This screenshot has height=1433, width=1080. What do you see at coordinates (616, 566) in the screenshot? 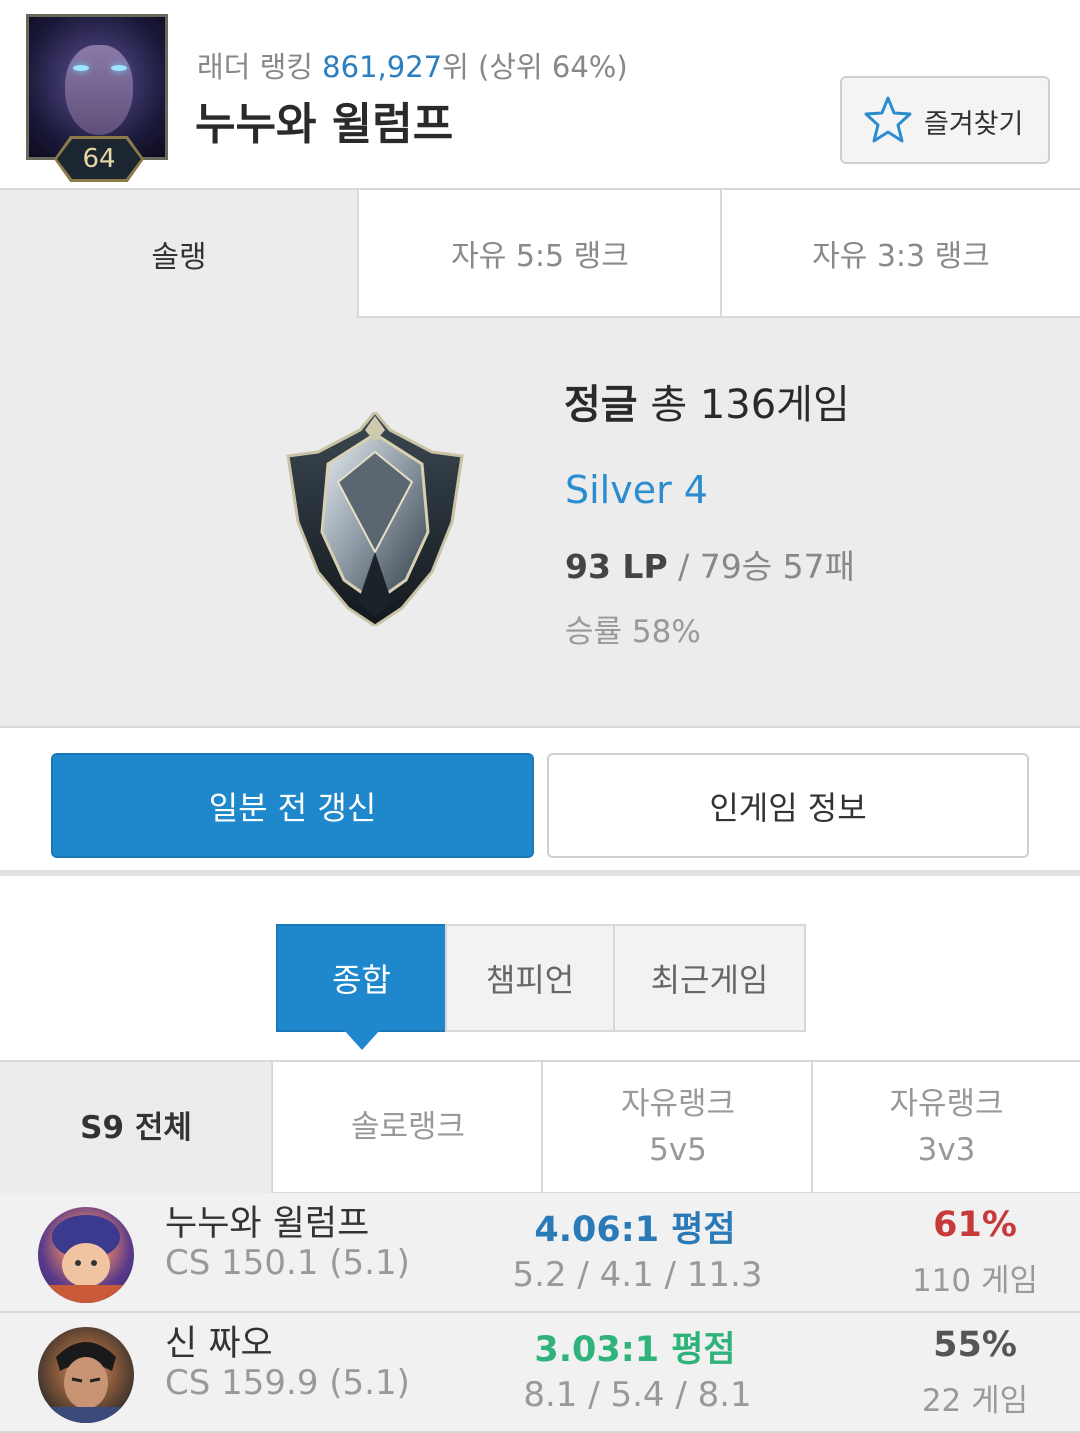
I see `league-points: 93 LP` at bounding box center [616, 566].